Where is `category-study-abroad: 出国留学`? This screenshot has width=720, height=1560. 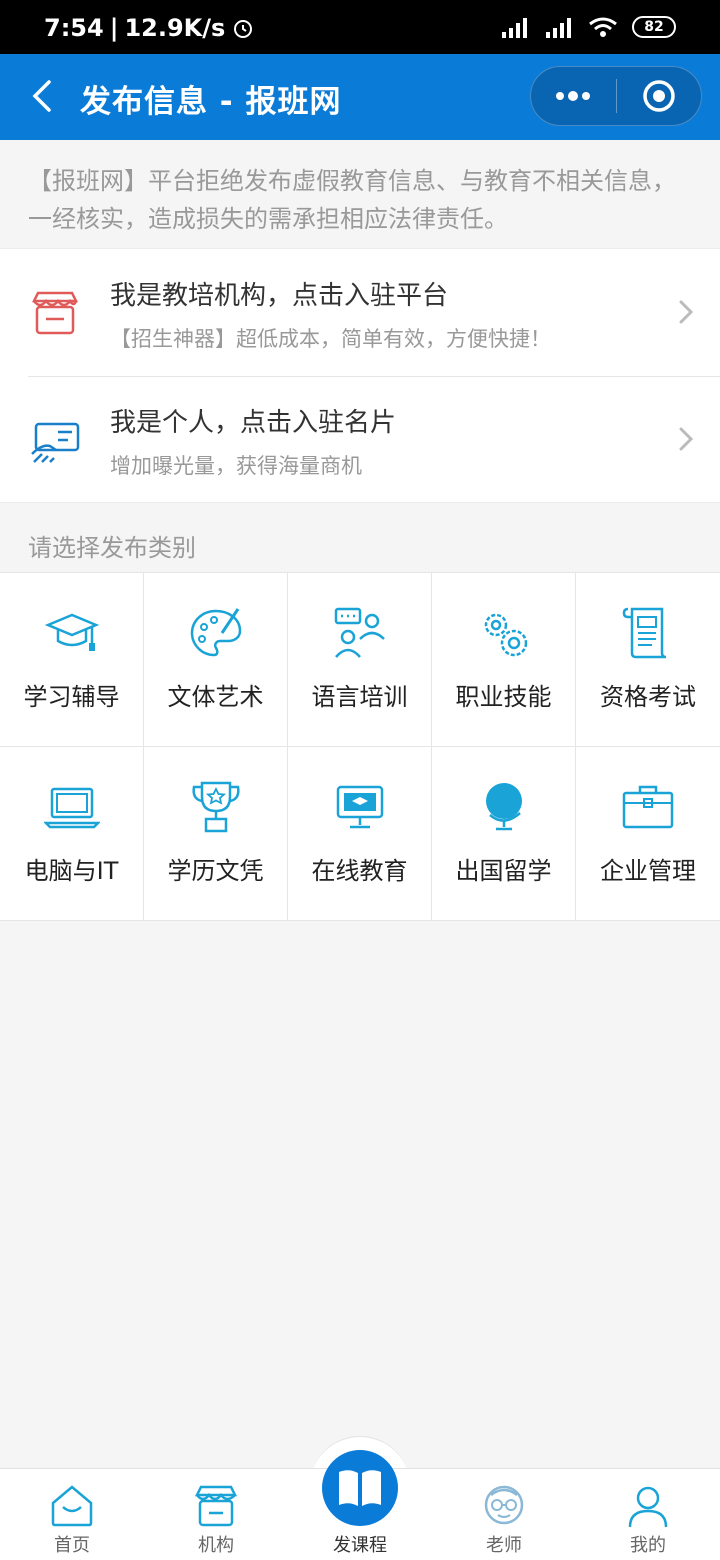
category-study-abroad: 出国留学 is located at coordinates (504, 834).